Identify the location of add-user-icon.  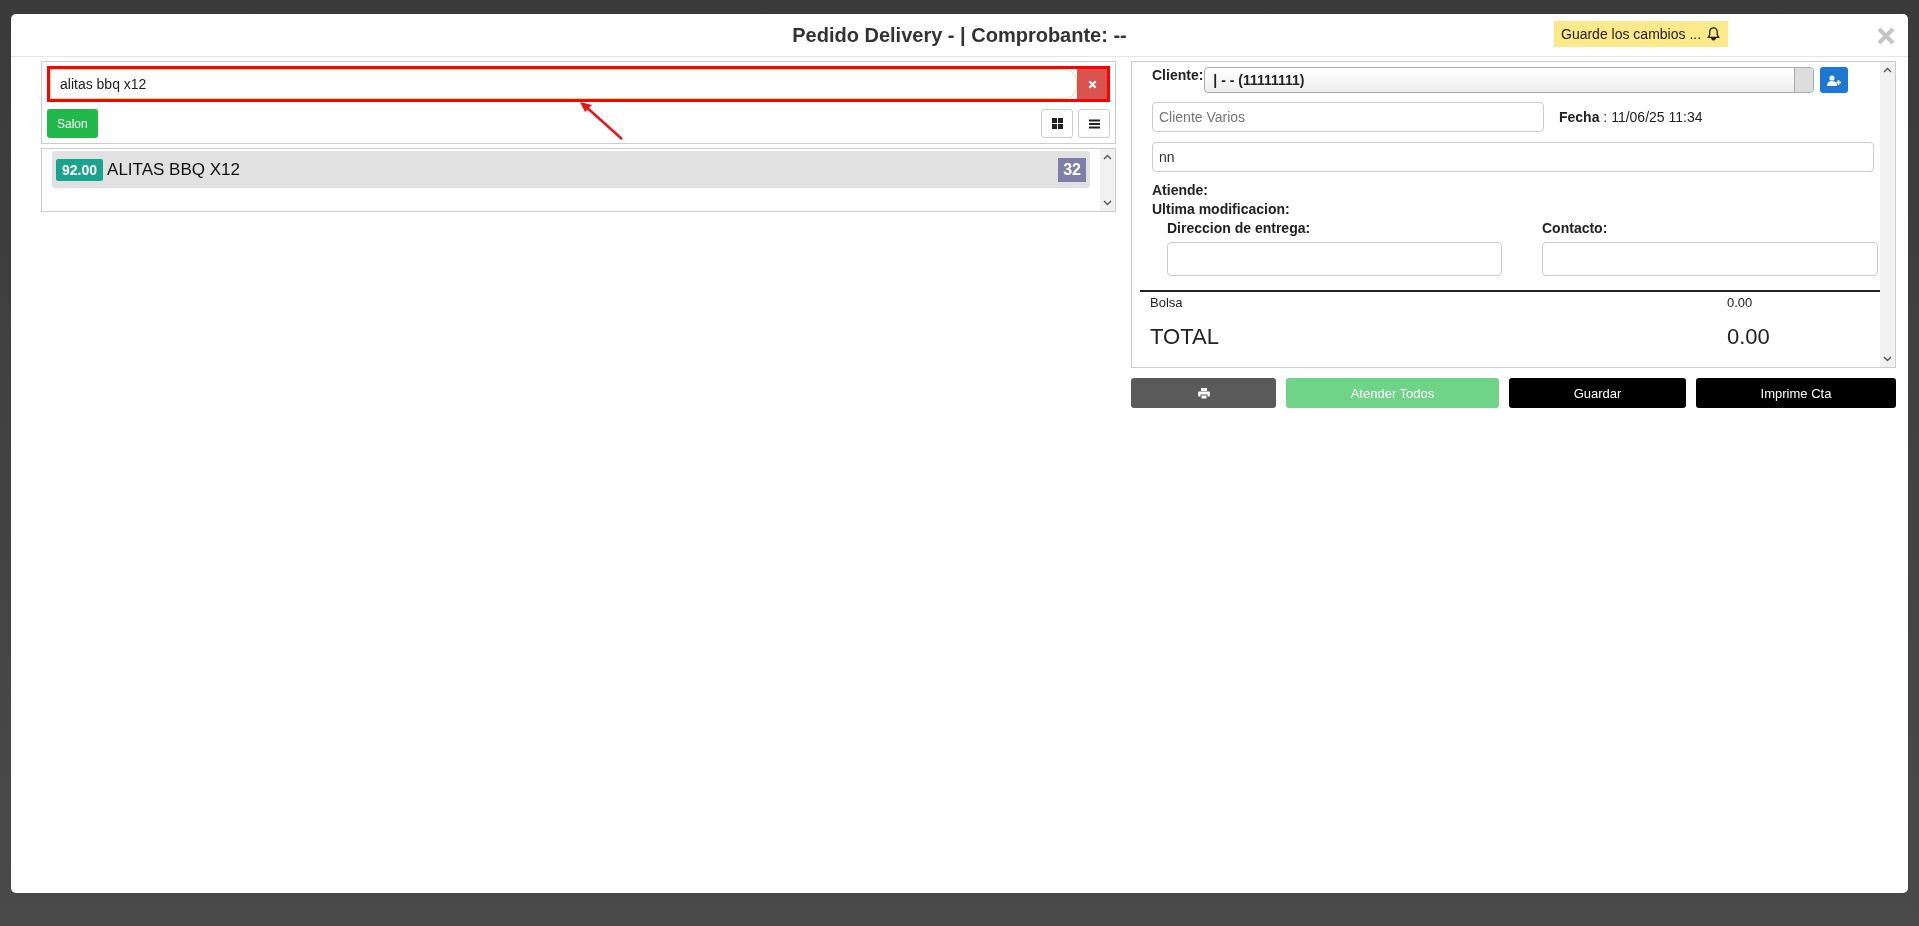
(1834, 80).